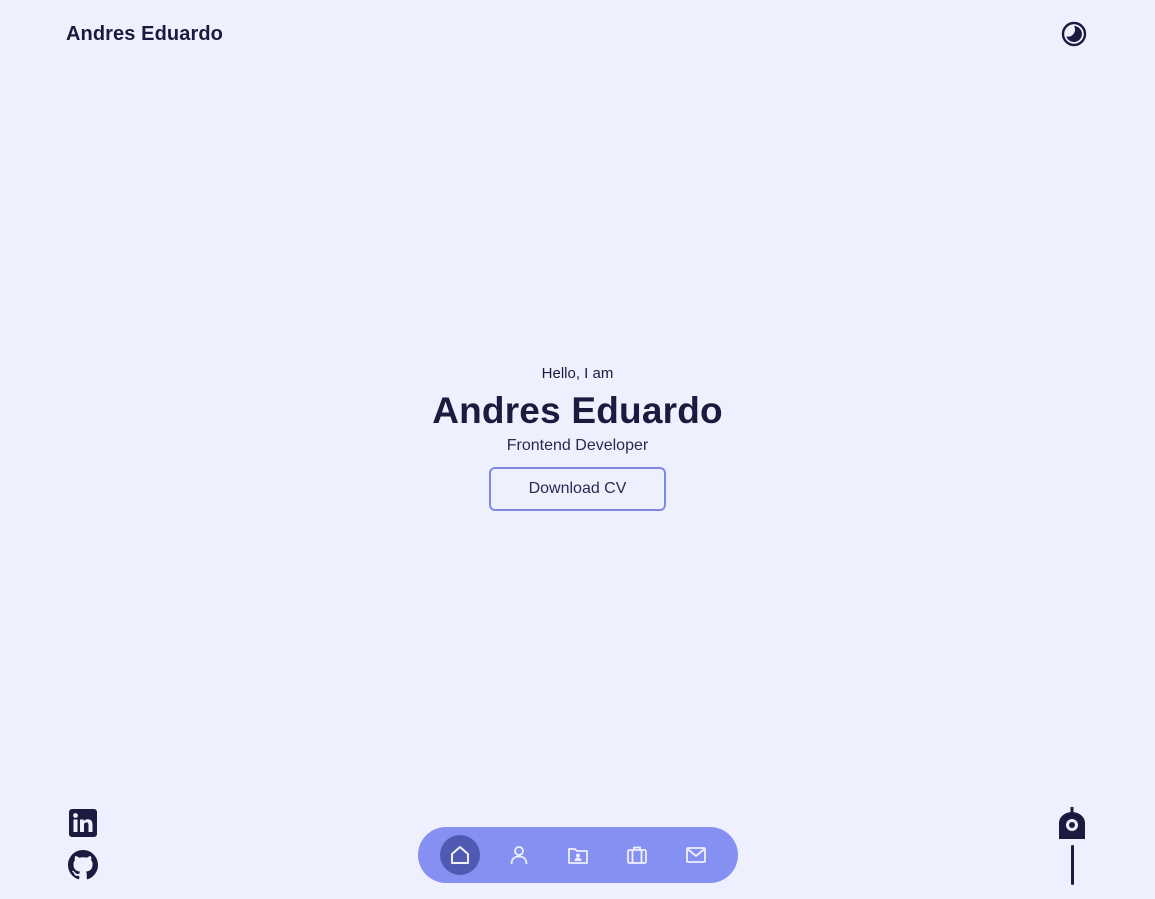 This screenshot has width=1155, height=899. I want to click on home-icon, so click(460, 855).